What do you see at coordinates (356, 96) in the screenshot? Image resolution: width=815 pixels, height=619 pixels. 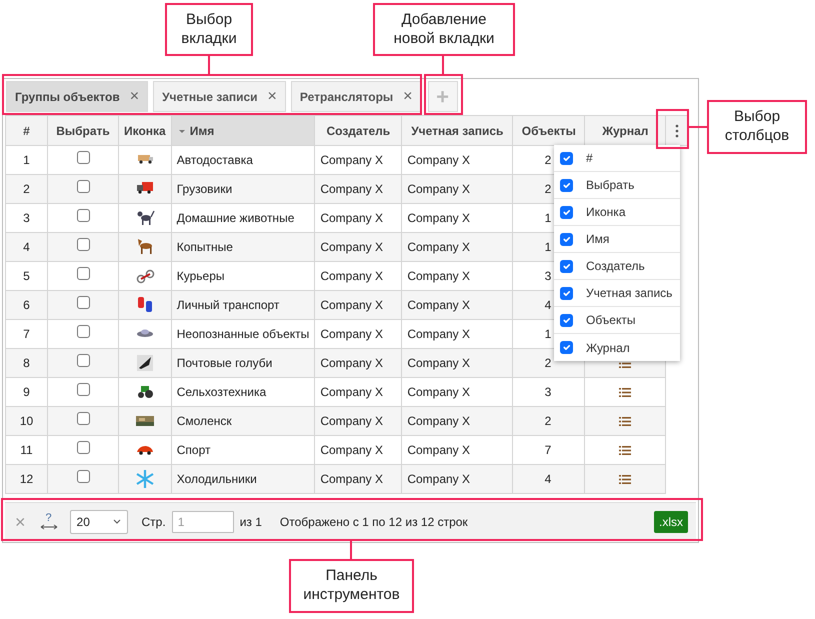 I see `tab: Ретрансляторы ×` at bounding box center [356, 96].